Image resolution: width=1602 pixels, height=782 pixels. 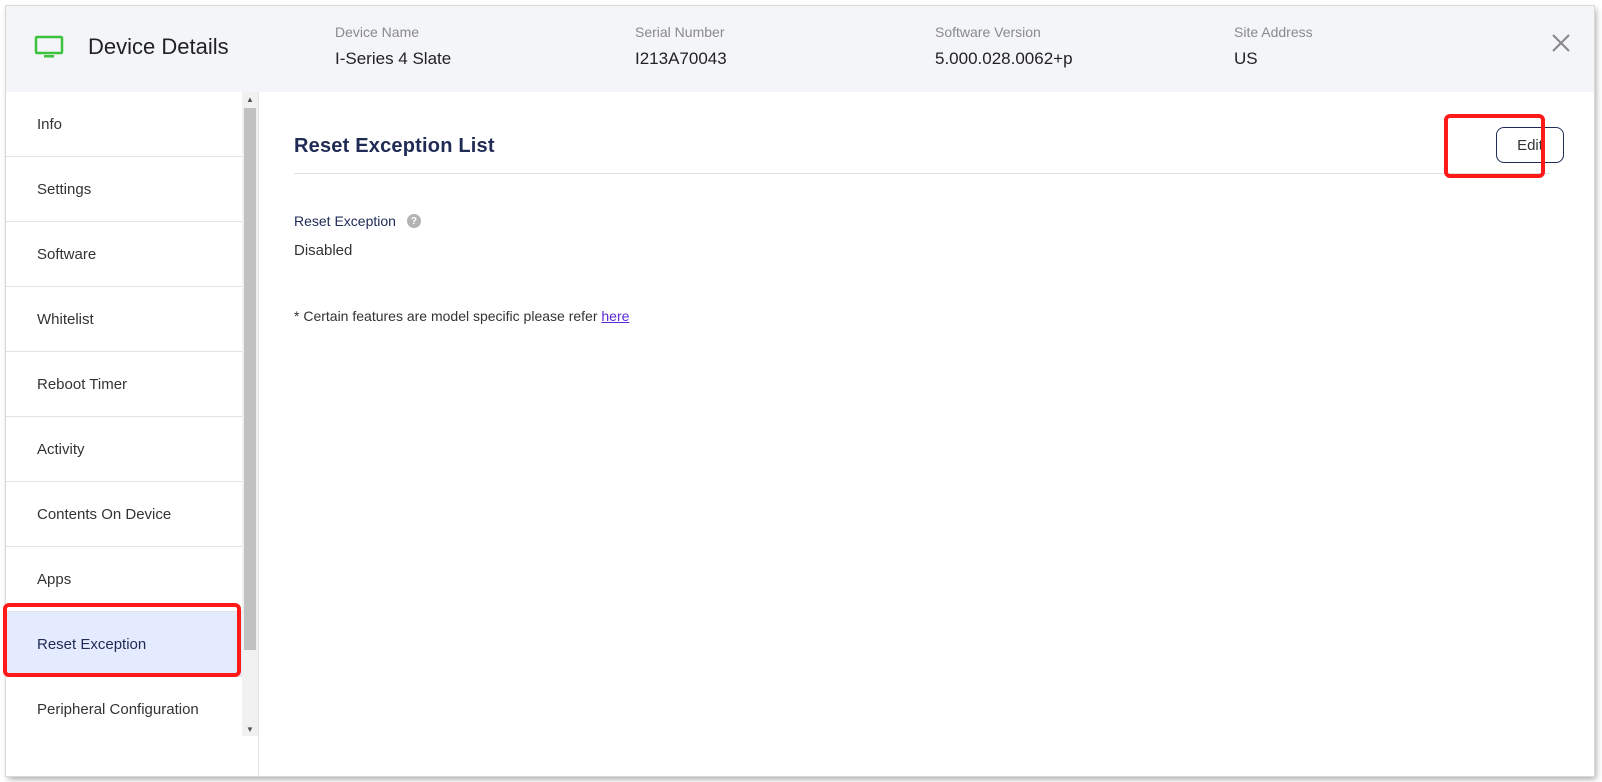 What do you see at coordinates (158, 46) in the screenshot?
I see `dialog-title: Device Details` at bounding box center [158, 46].